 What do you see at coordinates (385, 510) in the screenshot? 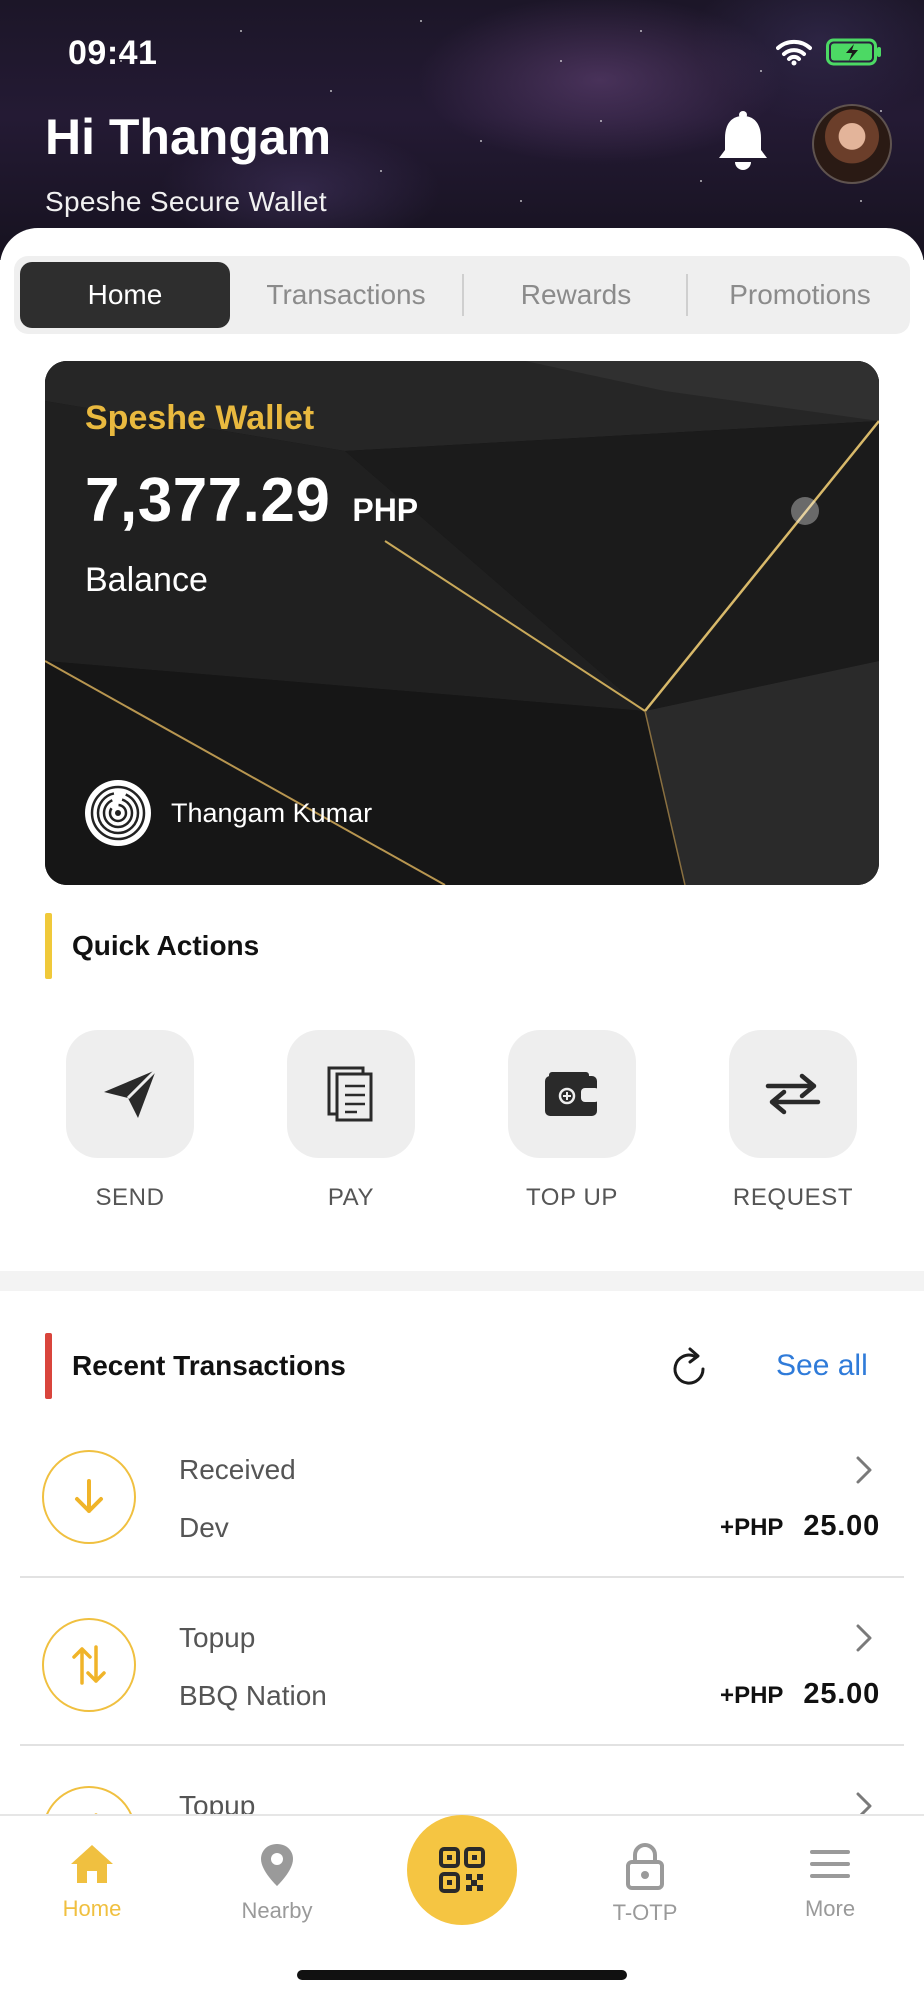
I see `balance-currency: PHP` at bounding box center [385, 510].